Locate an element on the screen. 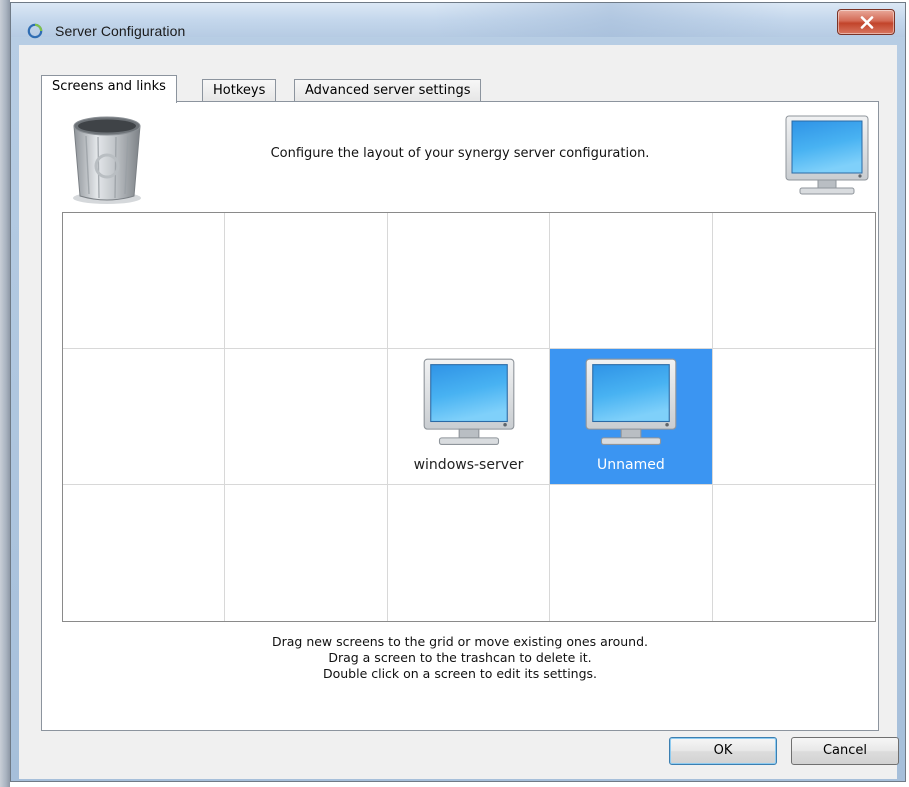 Image resolution: width=909 pixels, height=787 pixels. ok-button: OK is located at coordinates (723, 751).